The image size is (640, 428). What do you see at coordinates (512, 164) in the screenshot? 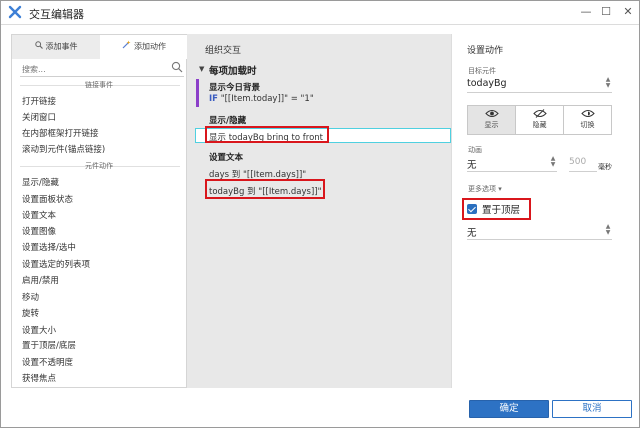
I see `animation-select: 无 ▲ ▼` at bounding box center [512, 164].